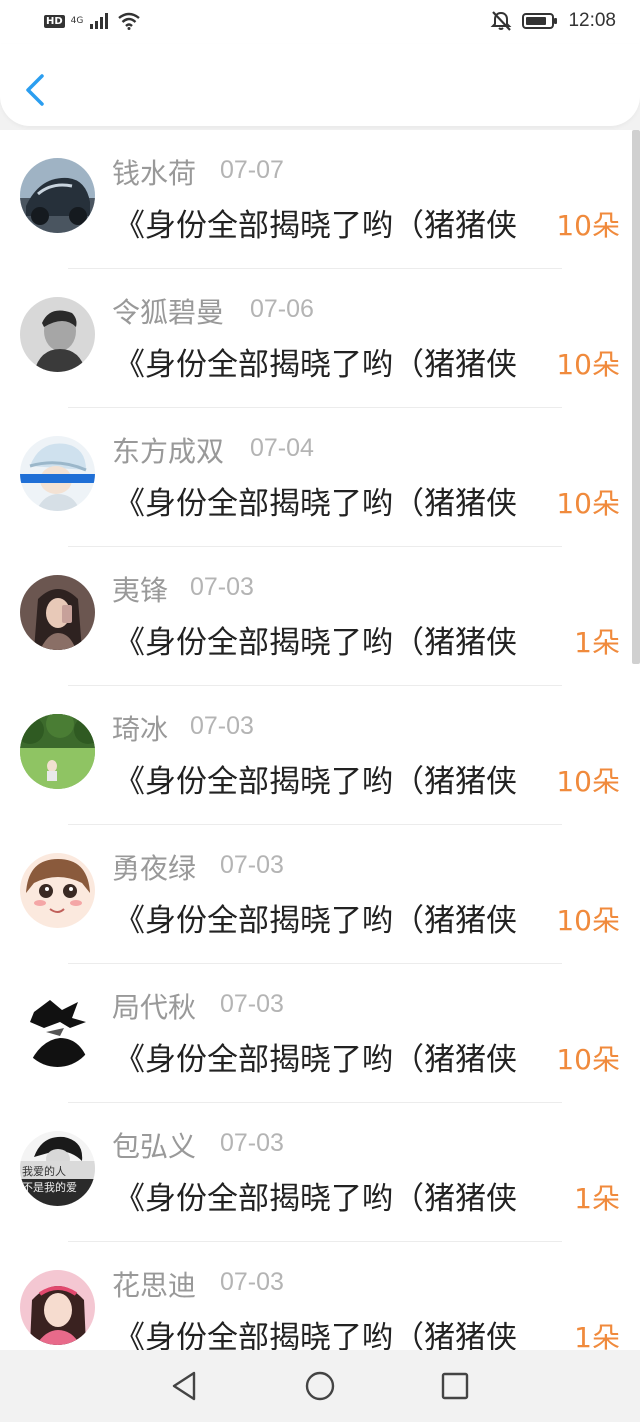 The width and height of the screenshot is (640, 1422). Describe the element at coordinates (316, 199) in the screenshot. I see `list-item: 钱水荷 07-07 《身份全部揭晓了哟（猪猪侠 10朵` at that location.